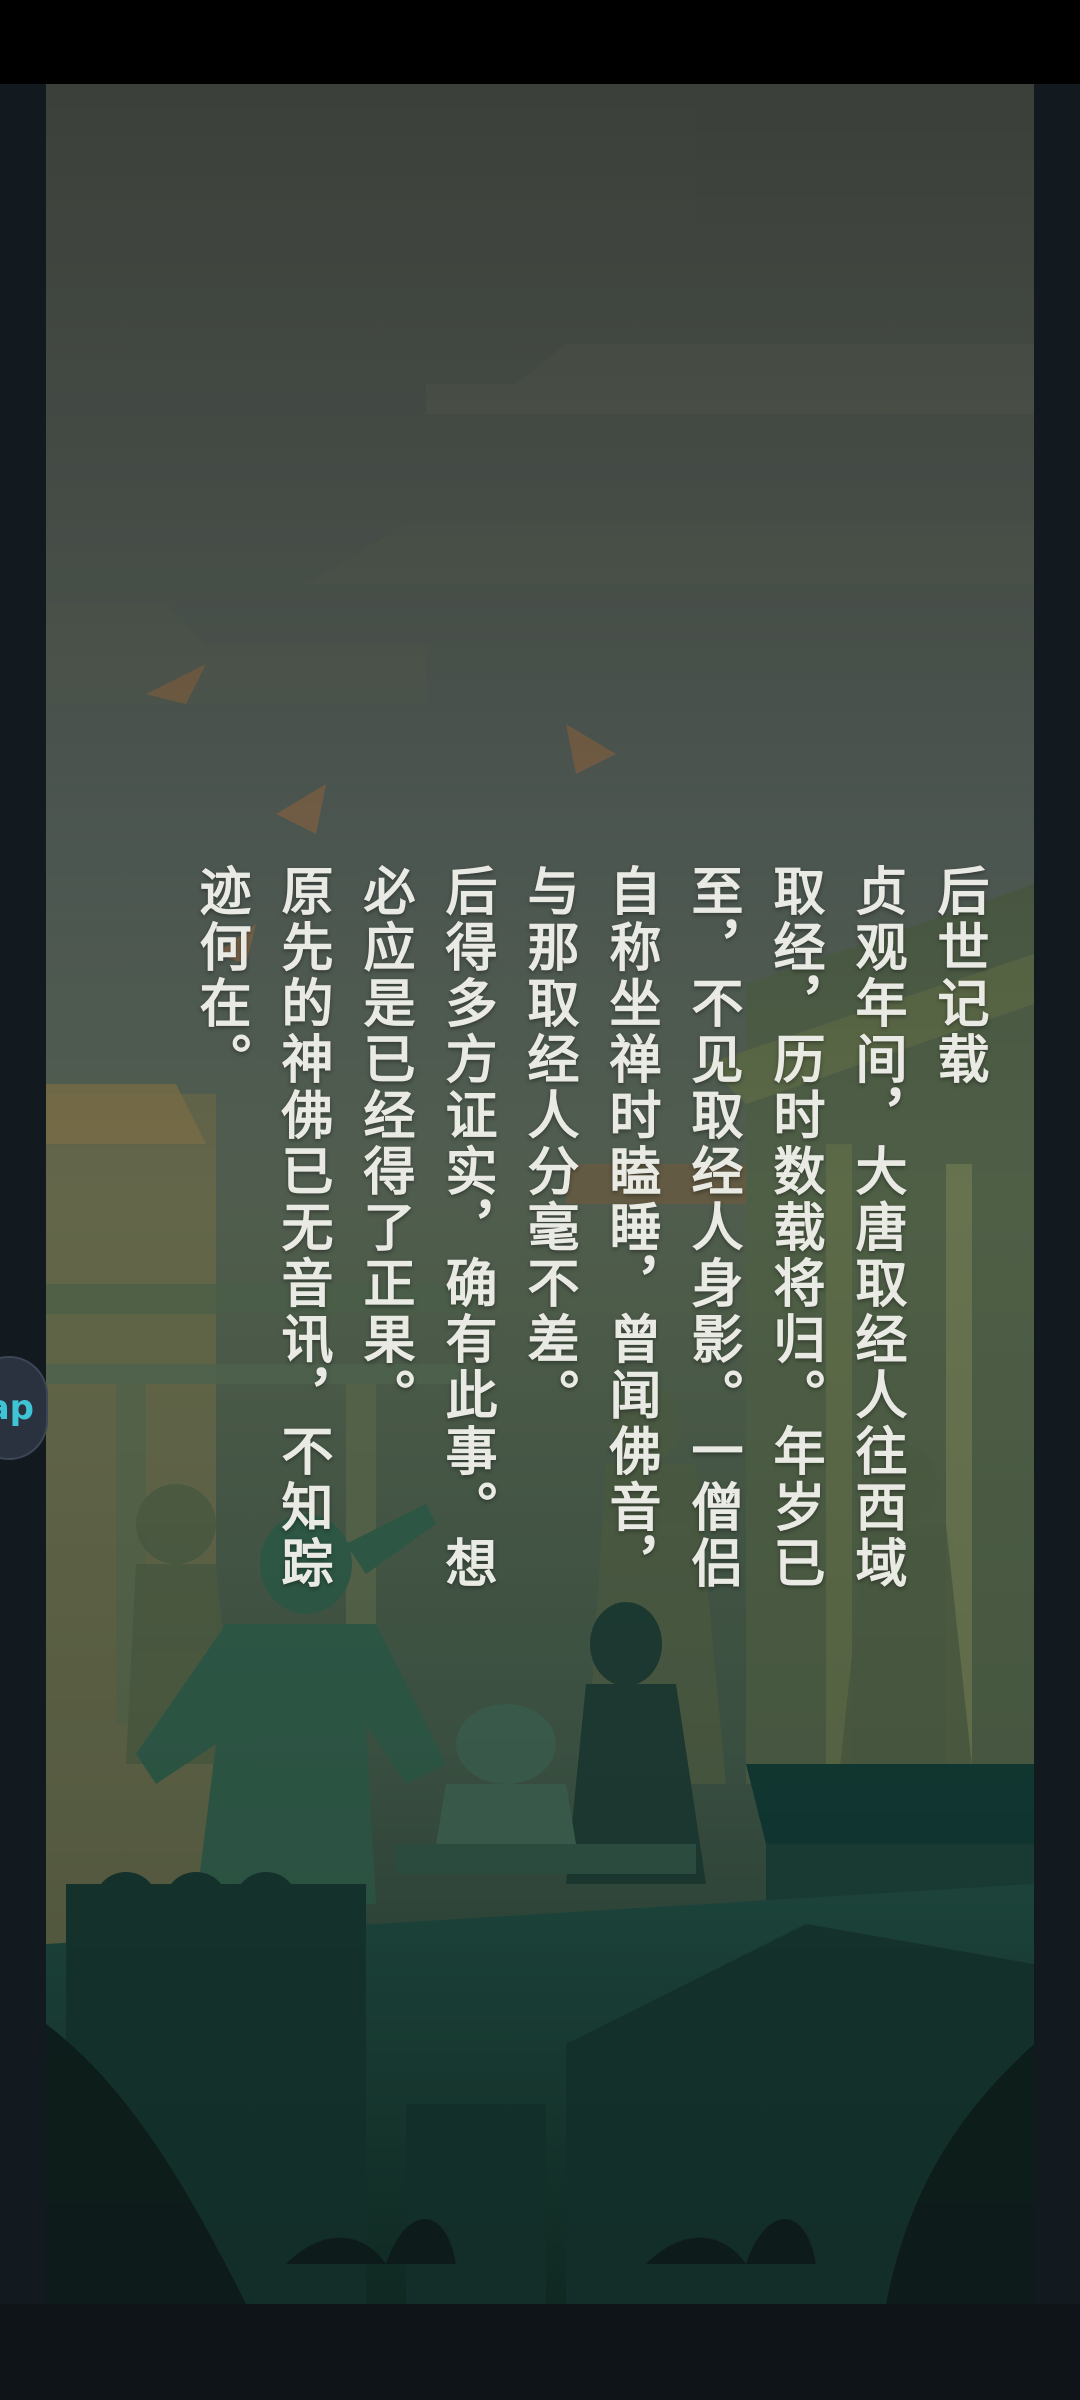 Image resolution: width=1080 pixels, height=2400 pixels. Describe the element at coordinates (540, 42) in the screenshot. I see `status-bar` at that location.